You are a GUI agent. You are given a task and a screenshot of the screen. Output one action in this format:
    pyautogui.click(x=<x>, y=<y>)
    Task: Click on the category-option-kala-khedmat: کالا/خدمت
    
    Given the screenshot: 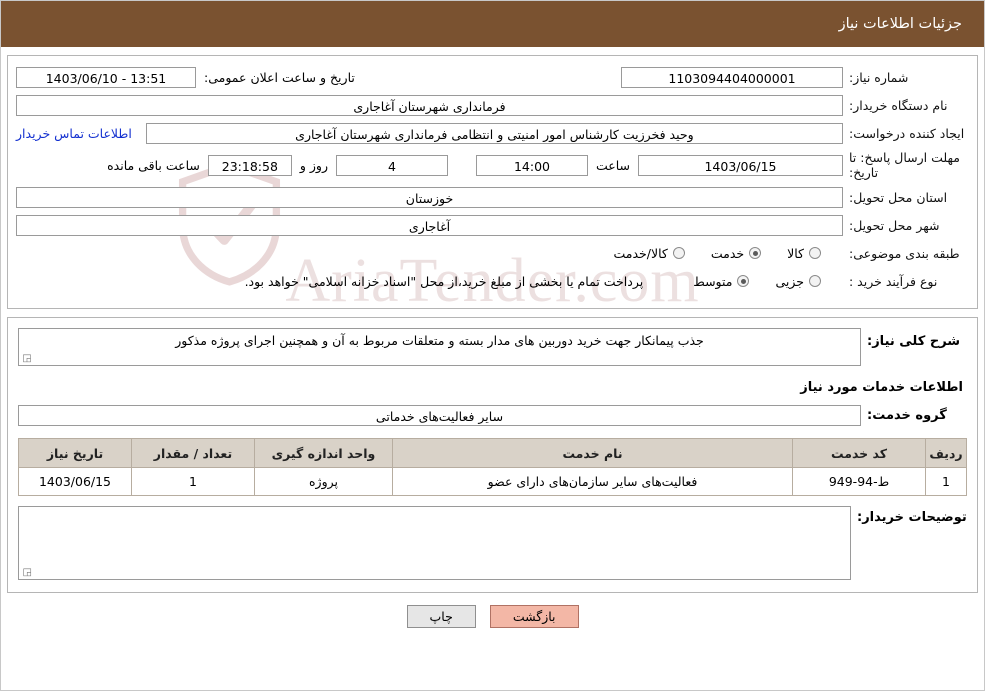 What is the action you would take?
    pyautogui.click(x=649, y=253)
    